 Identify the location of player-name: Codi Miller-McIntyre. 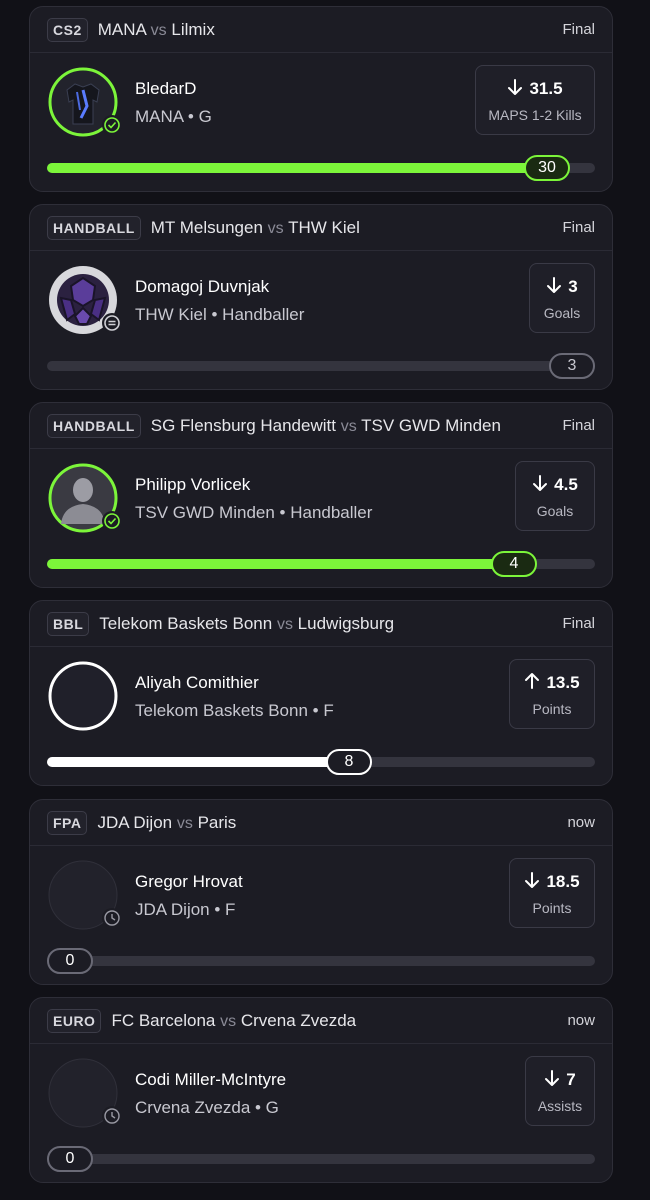
(211, 1079).